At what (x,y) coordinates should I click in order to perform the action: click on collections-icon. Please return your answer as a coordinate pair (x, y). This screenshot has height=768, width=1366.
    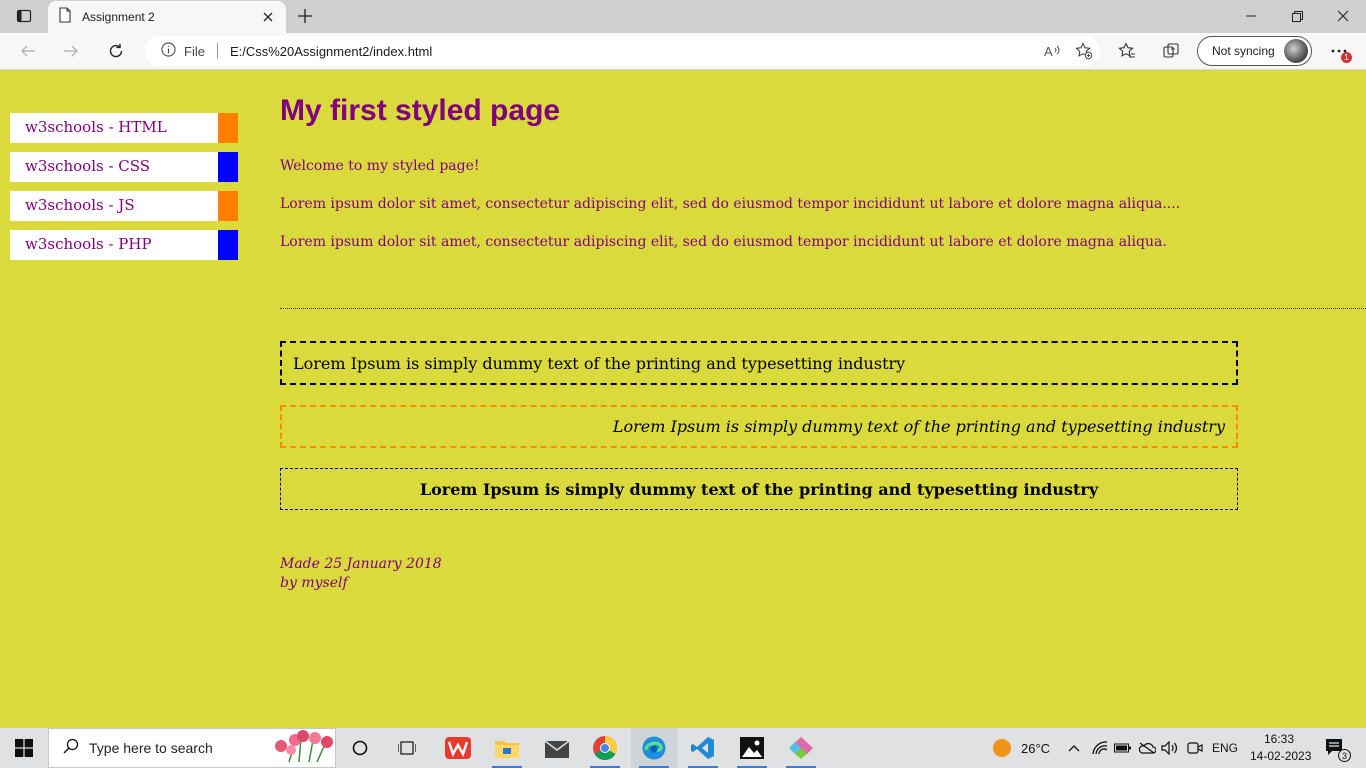
    Looking at the image, I should click on (1171, 51).